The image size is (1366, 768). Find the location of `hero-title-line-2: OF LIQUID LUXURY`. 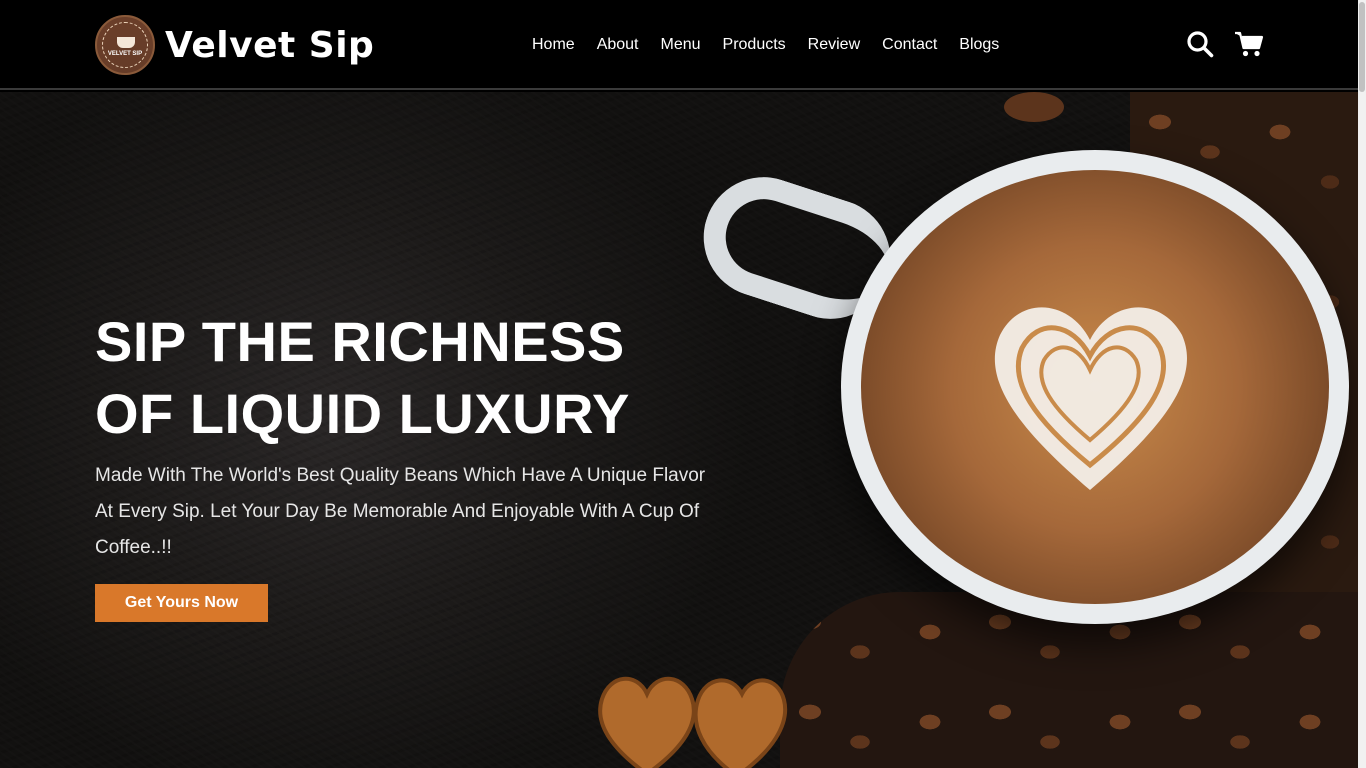

hero-title-line-2: OF LIQUID LUXURY is located at coordinates (362, 413).